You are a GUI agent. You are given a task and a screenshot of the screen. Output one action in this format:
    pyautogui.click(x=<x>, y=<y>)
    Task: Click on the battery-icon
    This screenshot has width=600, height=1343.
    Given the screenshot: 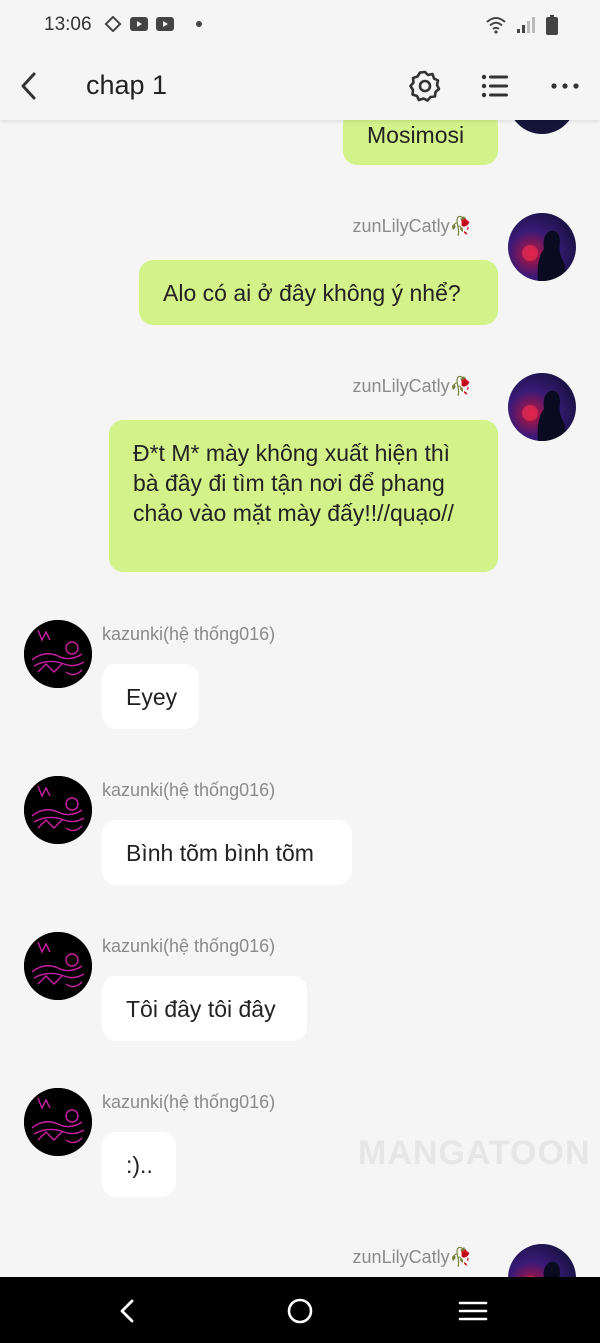 What is the action you would take?
    pyautogui.click(x=552, y=25)
    